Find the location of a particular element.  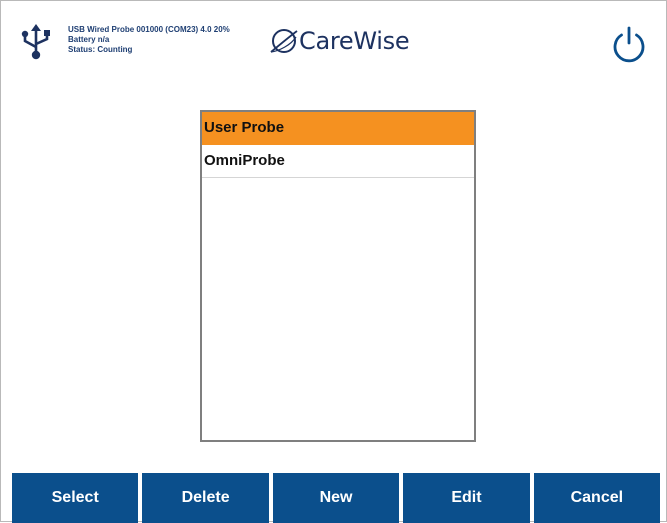

power-icon is located at coordinates (629, 44).